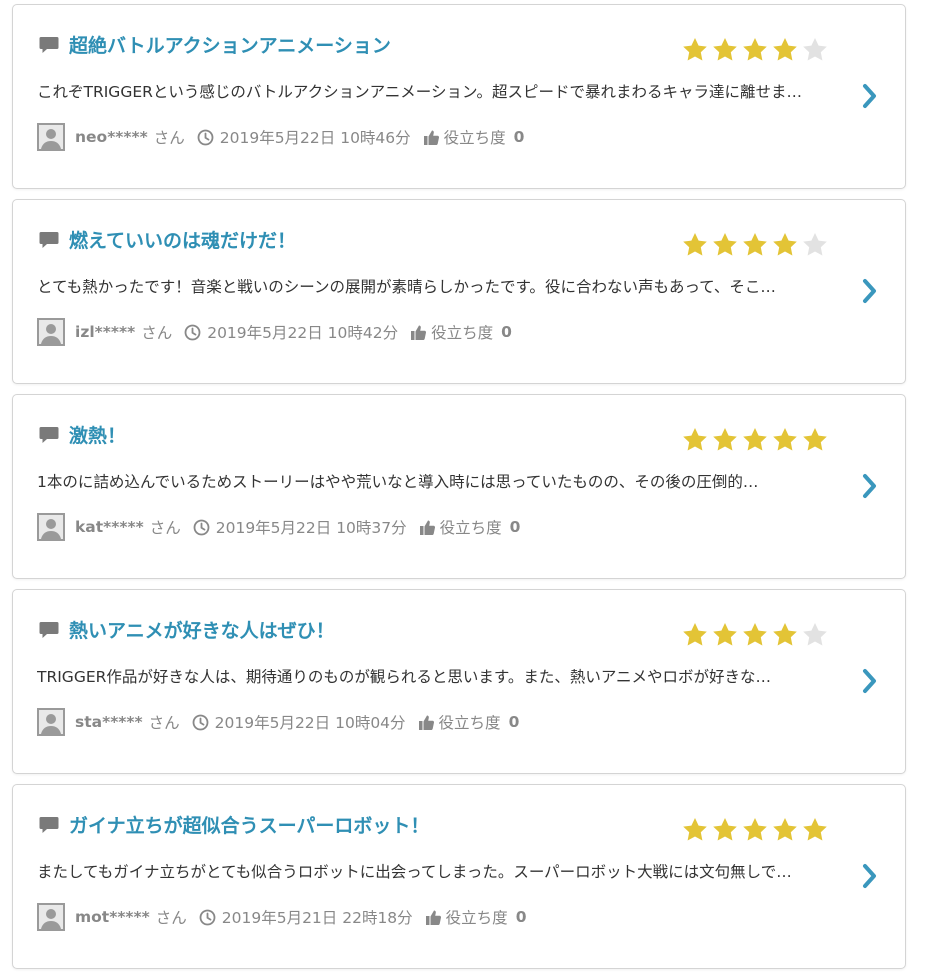 This screenshot has height=973, width=925. Describe the element at coordinates (230, 44) in the screenshot. I see `review-title: 超絶バトルアクションアニメーション` at that location.